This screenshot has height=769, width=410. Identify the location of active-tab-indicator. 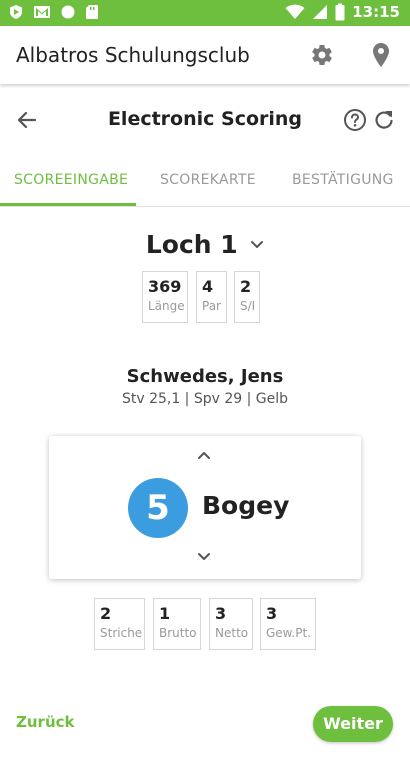
(68, 204).